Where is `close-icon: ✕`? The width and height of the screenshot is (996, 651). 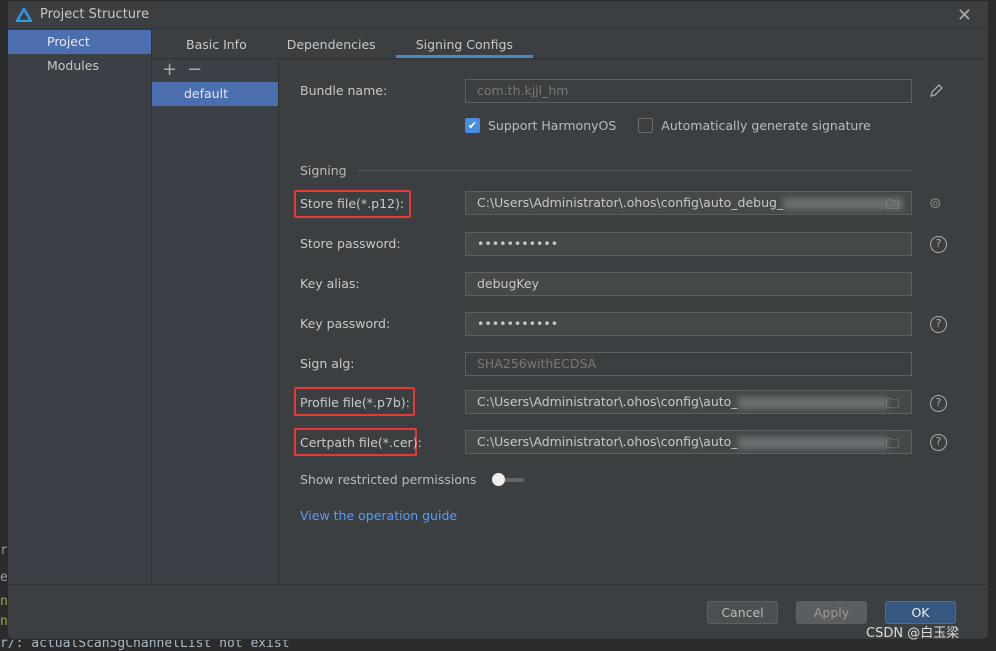 close-icon: ✕ is located at coordinates (964, 15).